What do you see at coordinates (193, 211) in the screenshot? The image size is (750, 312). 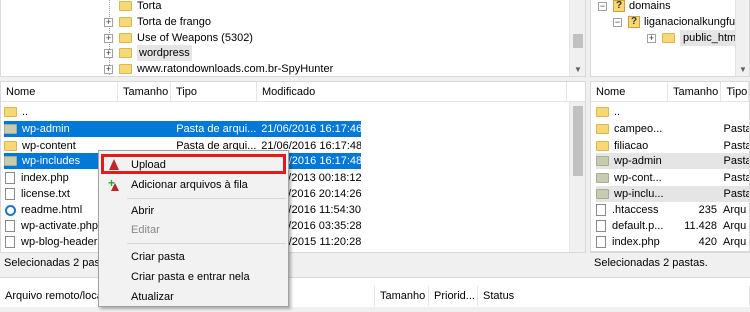 I see `menu-item-open: Abrir` at bounding box center [193, 211].